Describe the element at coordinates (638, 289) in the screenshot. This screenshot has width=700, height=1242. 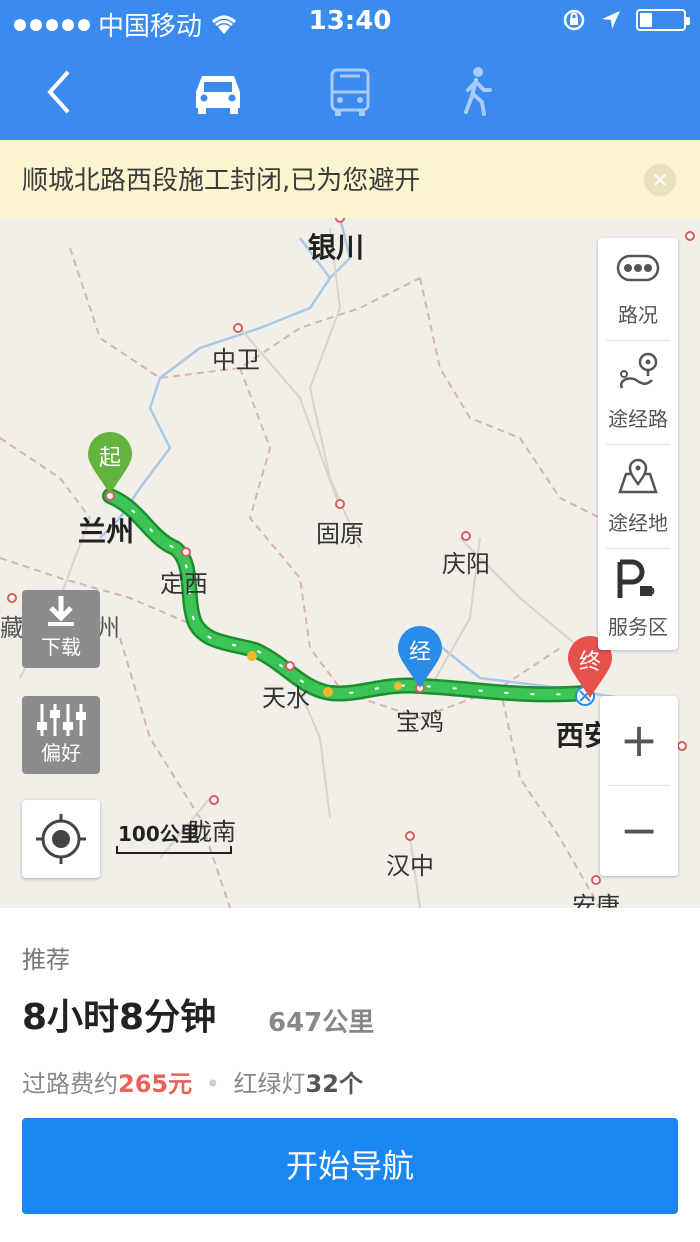
I see `traffic-button: 路况` at that location.